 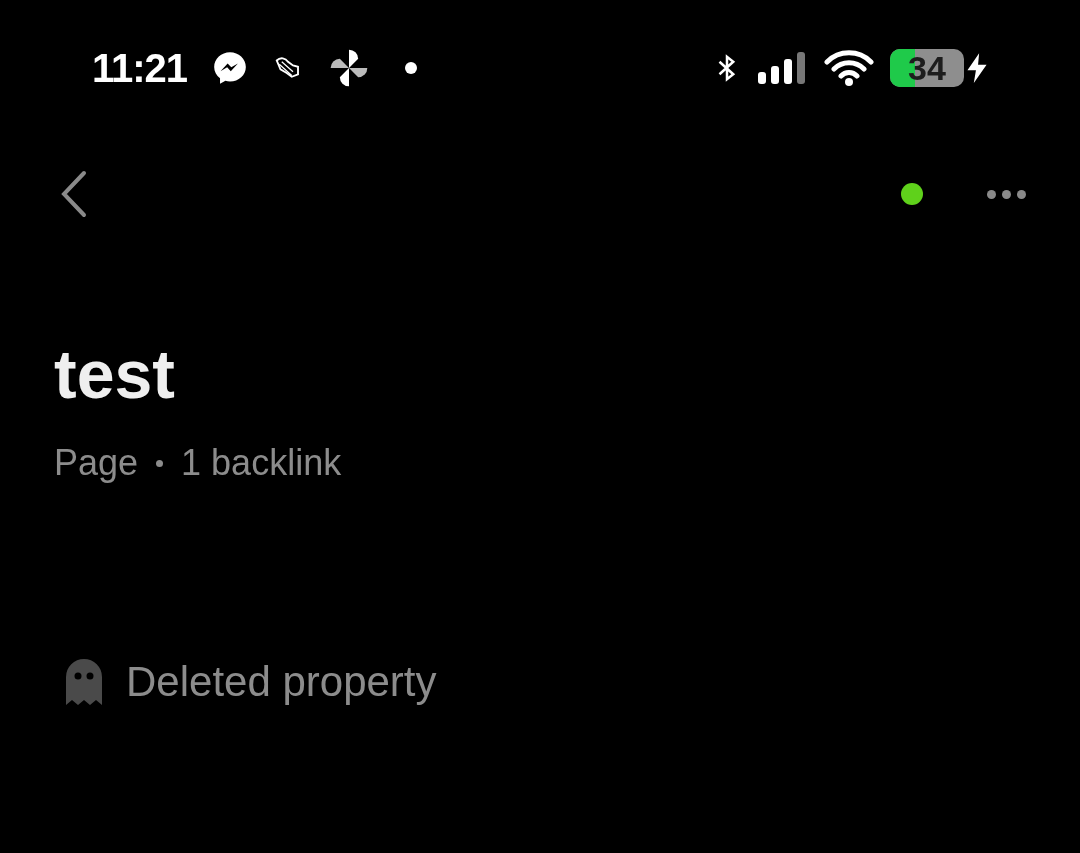 I want to click on clock: 11:21, so click(x=140, y=68).